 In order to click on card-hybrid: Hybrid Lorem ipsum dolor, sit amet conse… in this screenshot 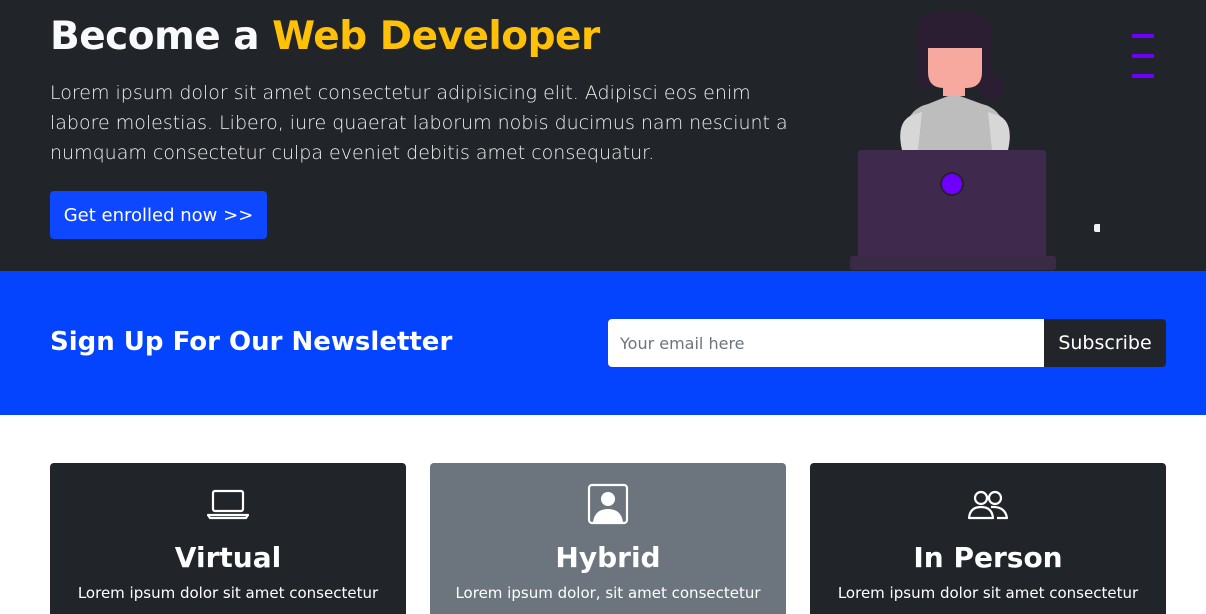, I will do `click(608, 538)`.